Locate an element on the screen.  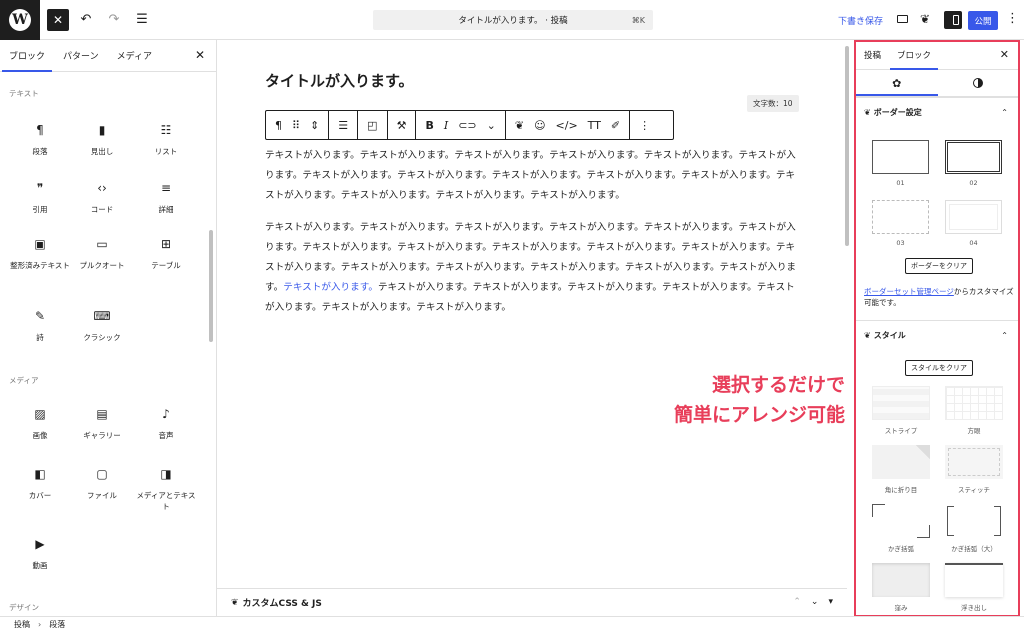
close-inserter-button: ✕ is located at coordinates (58, 19).